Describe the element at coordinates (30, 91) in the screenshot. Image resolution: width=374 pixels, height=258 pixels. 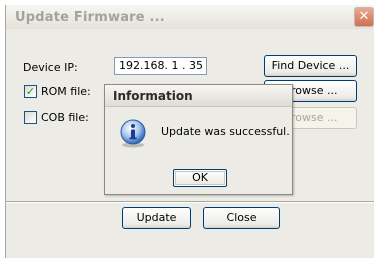
I see `rom-file-checkbox: ✓` at that location.